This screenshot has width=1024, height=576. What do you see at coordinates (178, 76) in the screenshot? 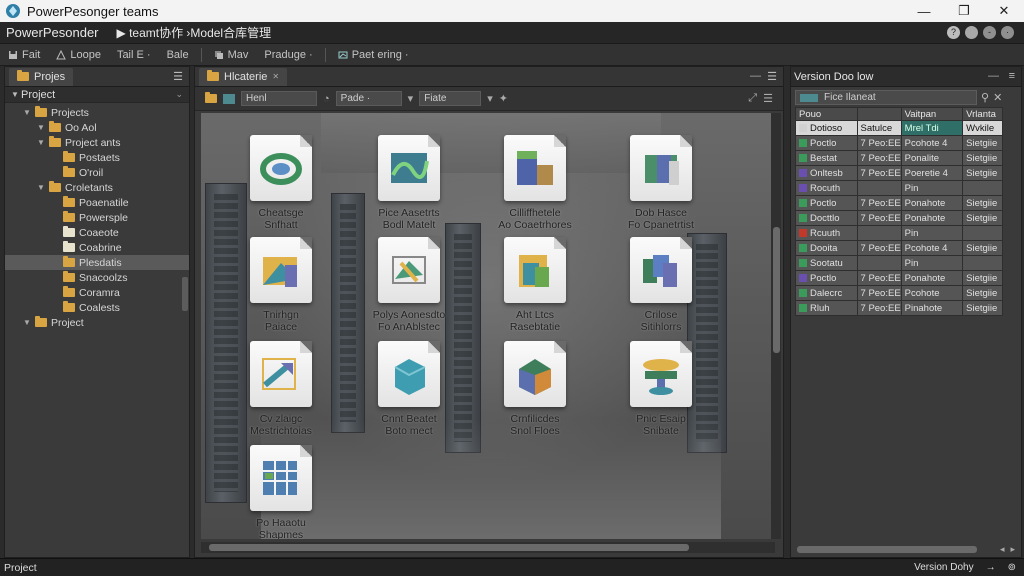
I see `panel-menu-icon: ☰` at bounding box center [178, 76].